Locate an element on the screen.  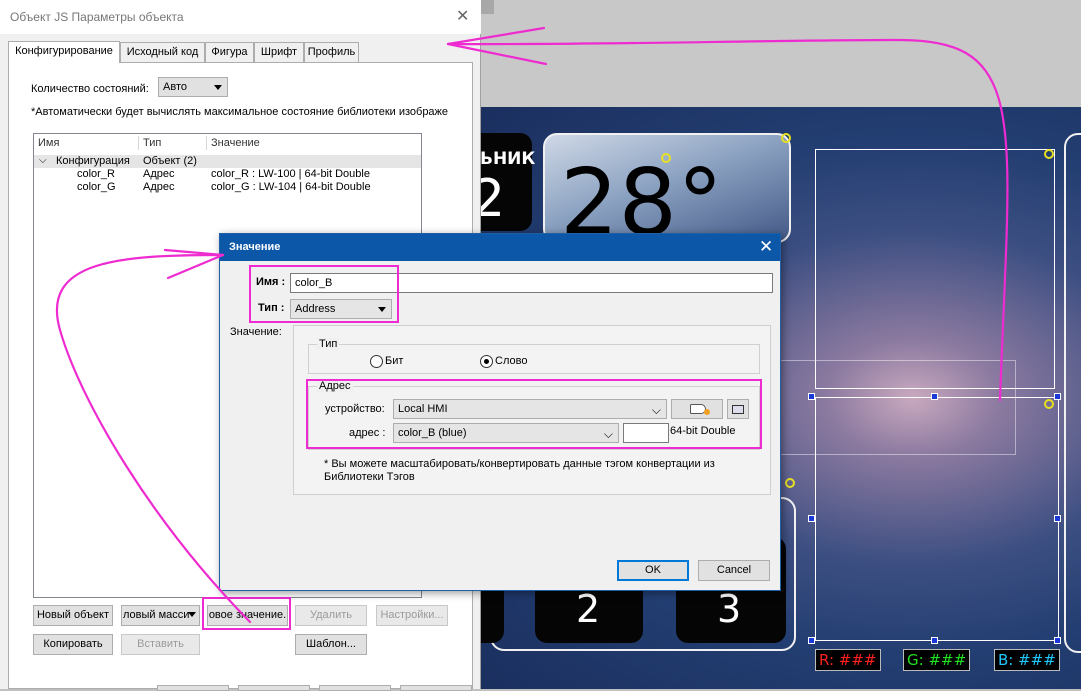
cancel-button: Cancel is located at coordinates (734, 570).